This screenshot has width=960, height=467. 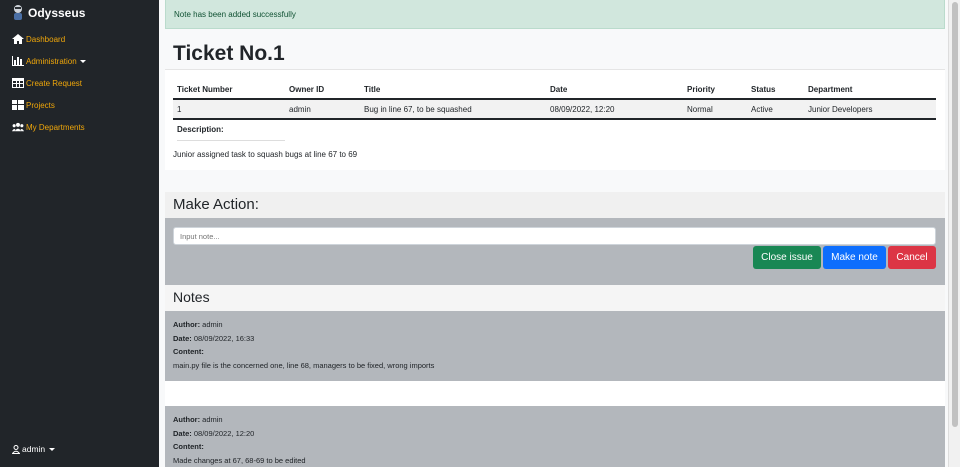 I want to click on scrollbar, so click(x=954, y=233).